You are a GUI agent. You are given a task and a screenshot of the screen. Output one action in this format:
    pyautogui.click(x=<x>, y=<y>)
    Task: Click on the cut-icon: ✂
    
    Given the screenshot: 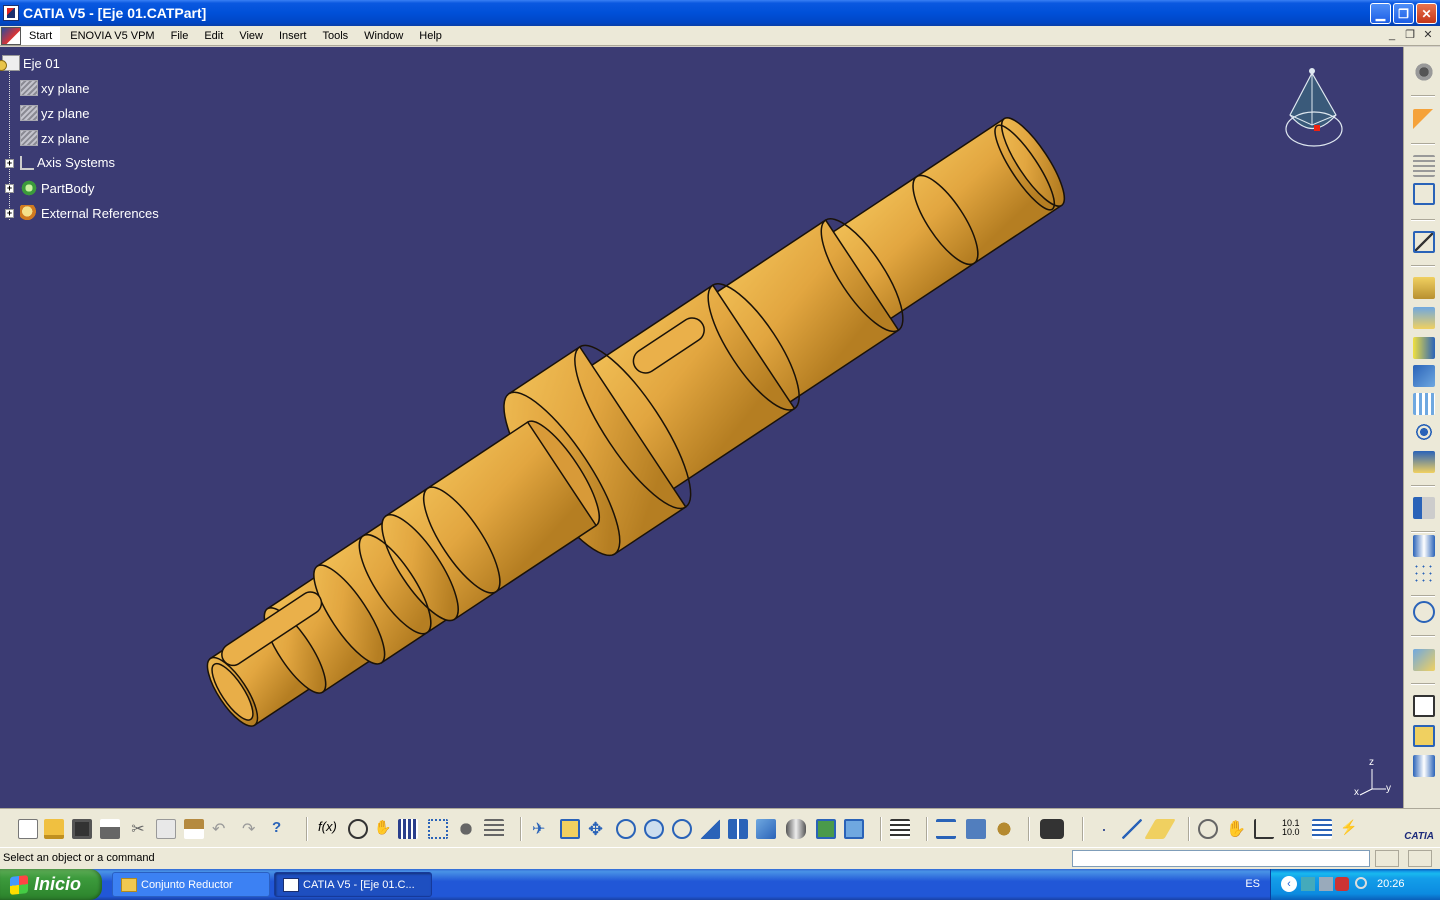 What is the action you would take?
    pyautogui.click(x=138, y=829)
    